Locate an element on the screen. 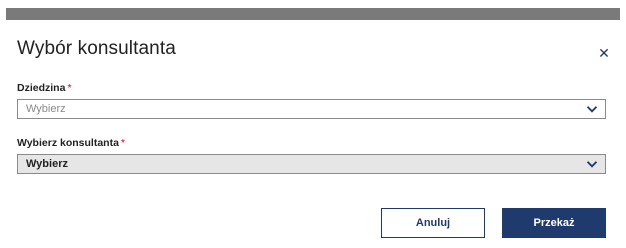  consultant-label-text: Wybierz konsultanta is located at coordinates (68, 143).